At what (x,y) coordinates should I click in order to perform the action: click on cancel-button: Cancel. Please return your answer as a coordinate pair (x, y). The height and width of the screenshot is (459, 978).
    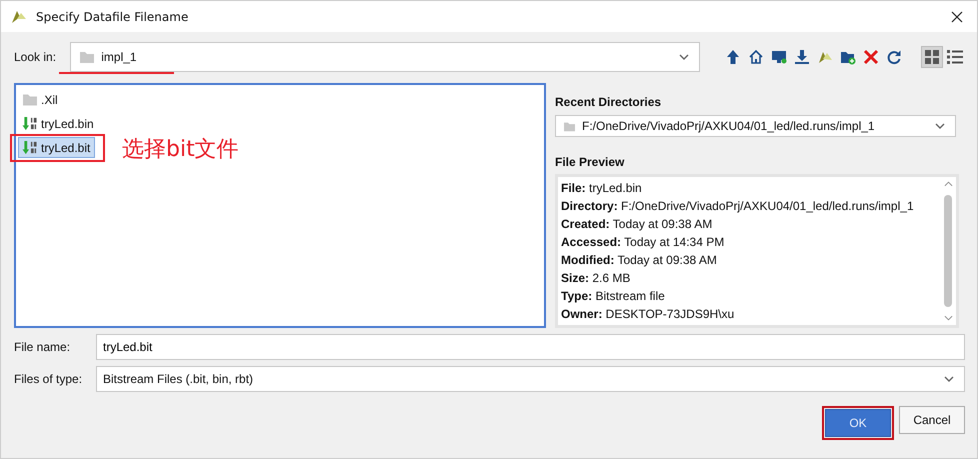
    Looking at the image, I should click on (932, 420).